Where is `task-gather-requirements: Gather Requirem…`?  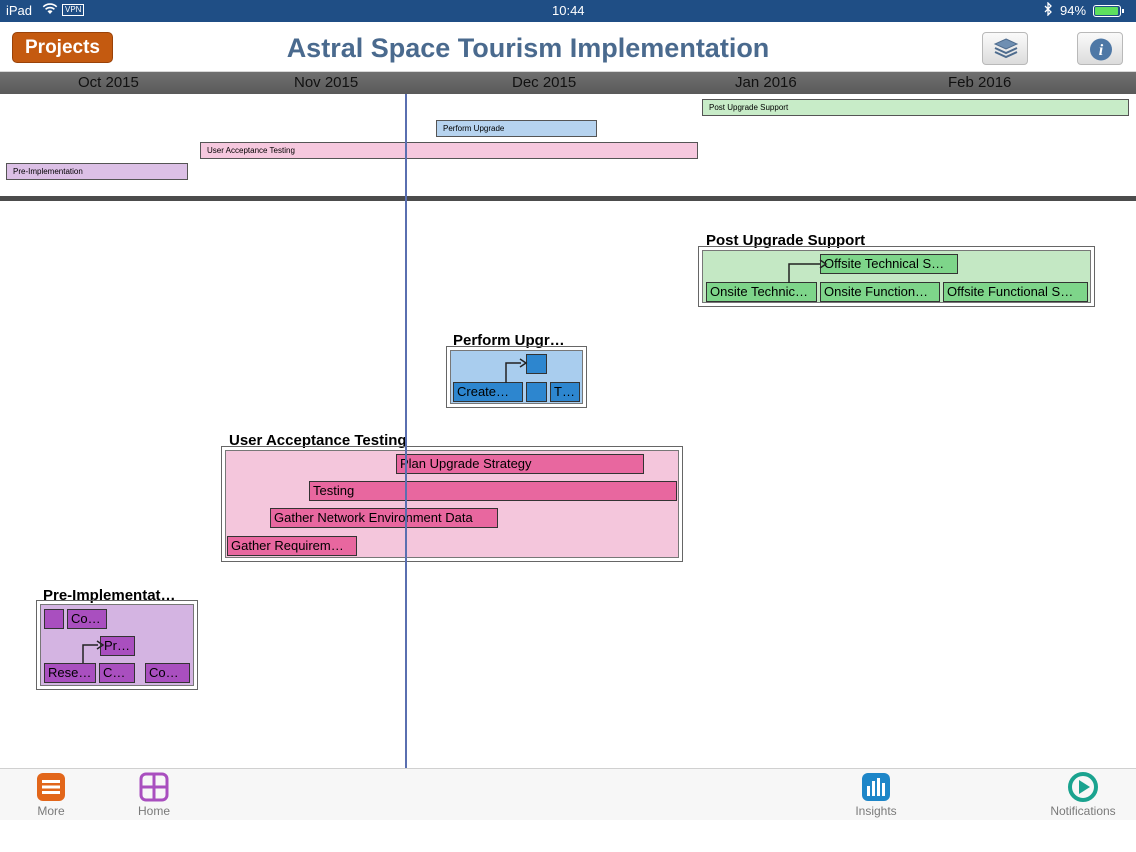 task-gather-requirements: Gather Requirem… is located at coordinates (292, 546).